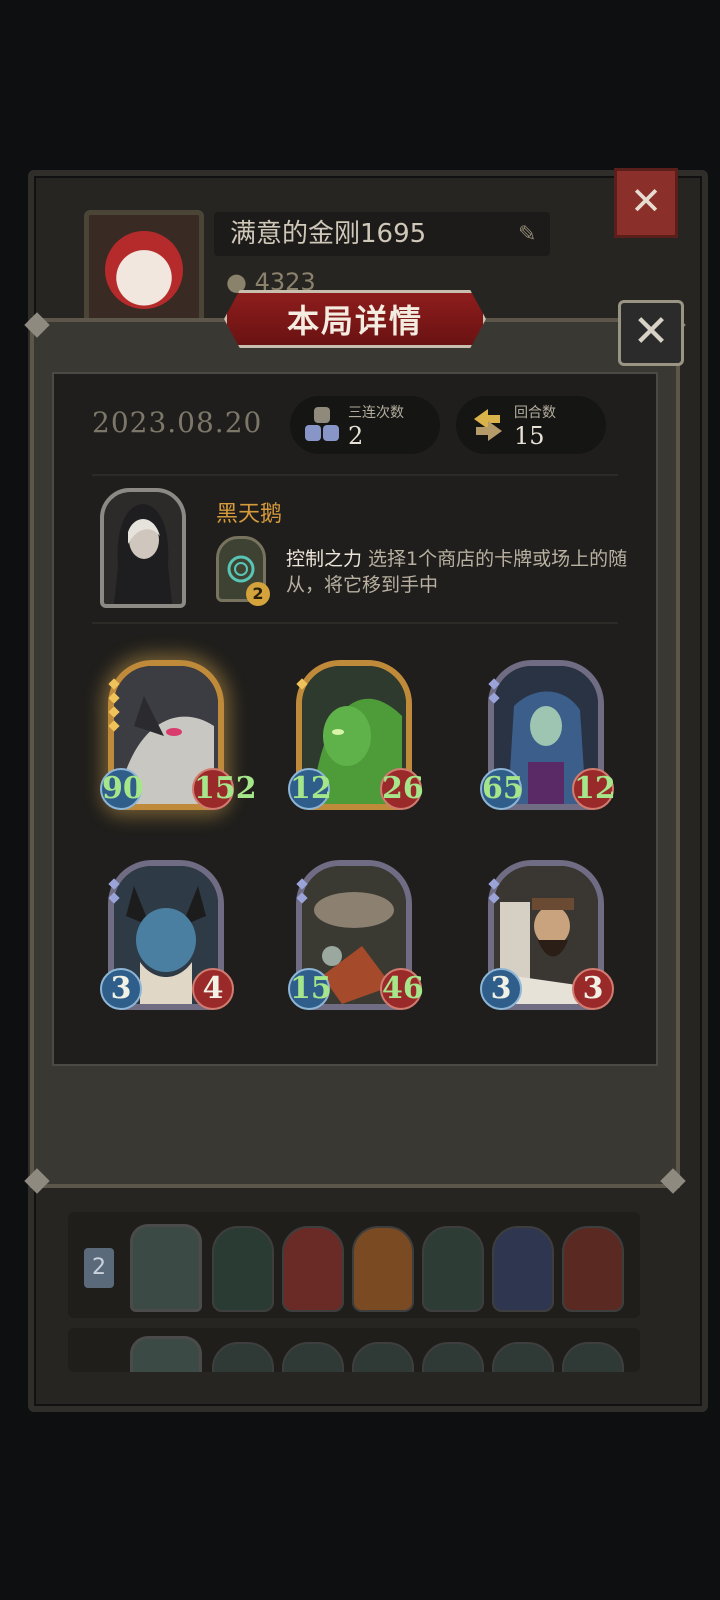 This screenshot has width=720, height=1600. What do you see at coordinates (322, 425) in the screenshot?
I see `triple-icon` at bounding box center [322, 425].